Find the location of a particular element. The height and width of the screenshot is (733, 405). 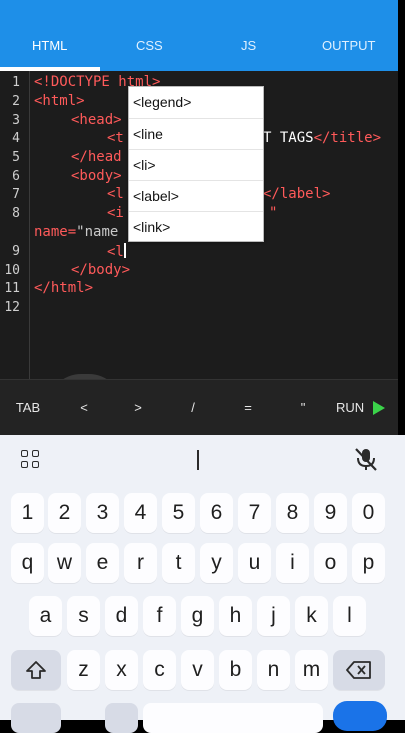

key-2: 2 is located at coordinates (64, 513).